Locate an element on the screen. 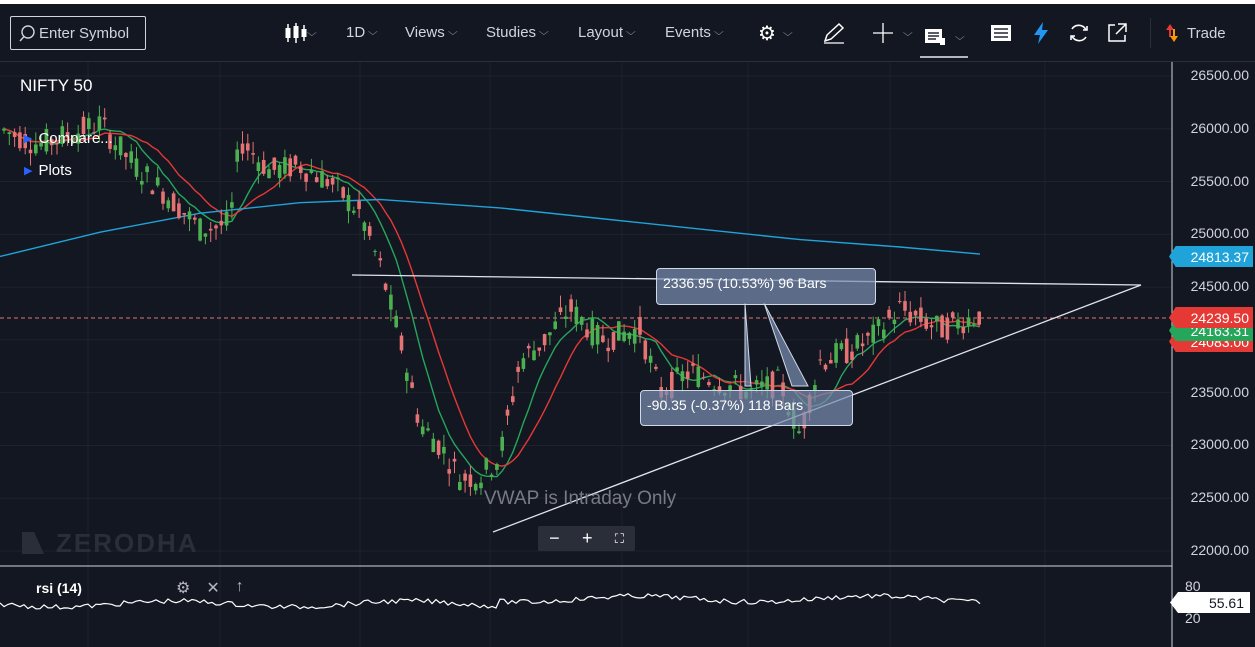 The height and width of the screenshot is (647, 1255). y-tick-label: 24500.00 is located at coordinates (1219, 286).